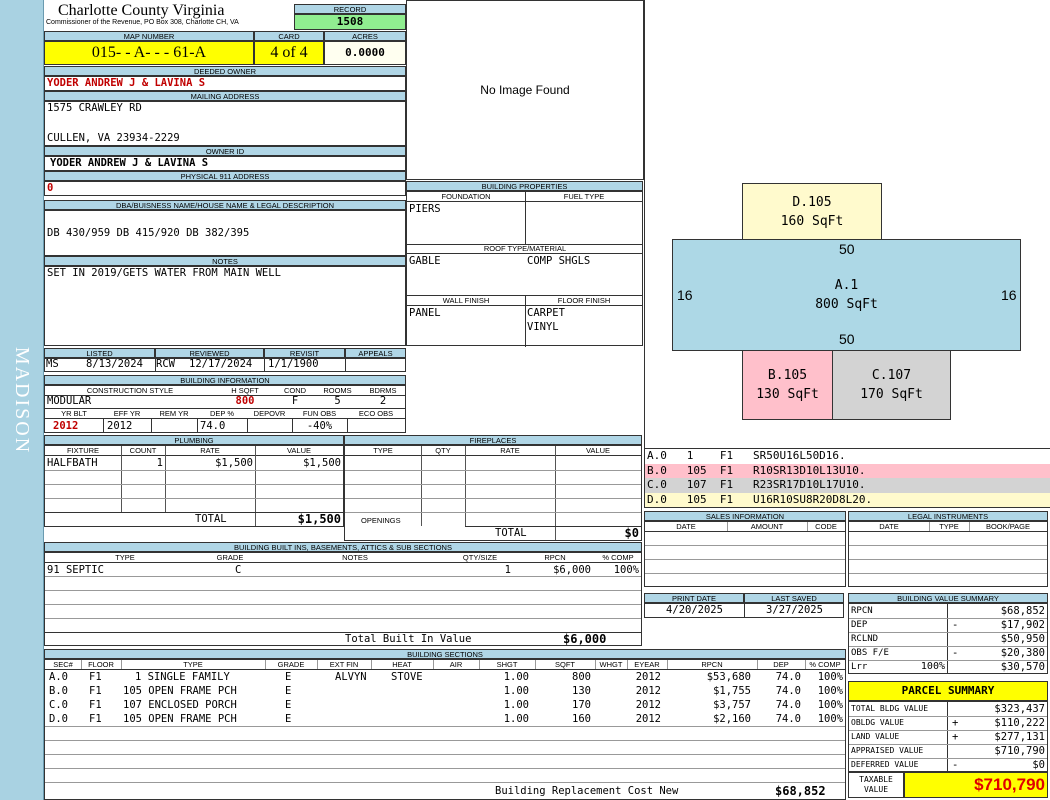 Image resolution: width=1050 pixels, height=800 pixels. What do you see at coordinates (611, 664) in the screenshot?
I see `sections-col-whgt: WHGT` at bounding box center [611, 664].